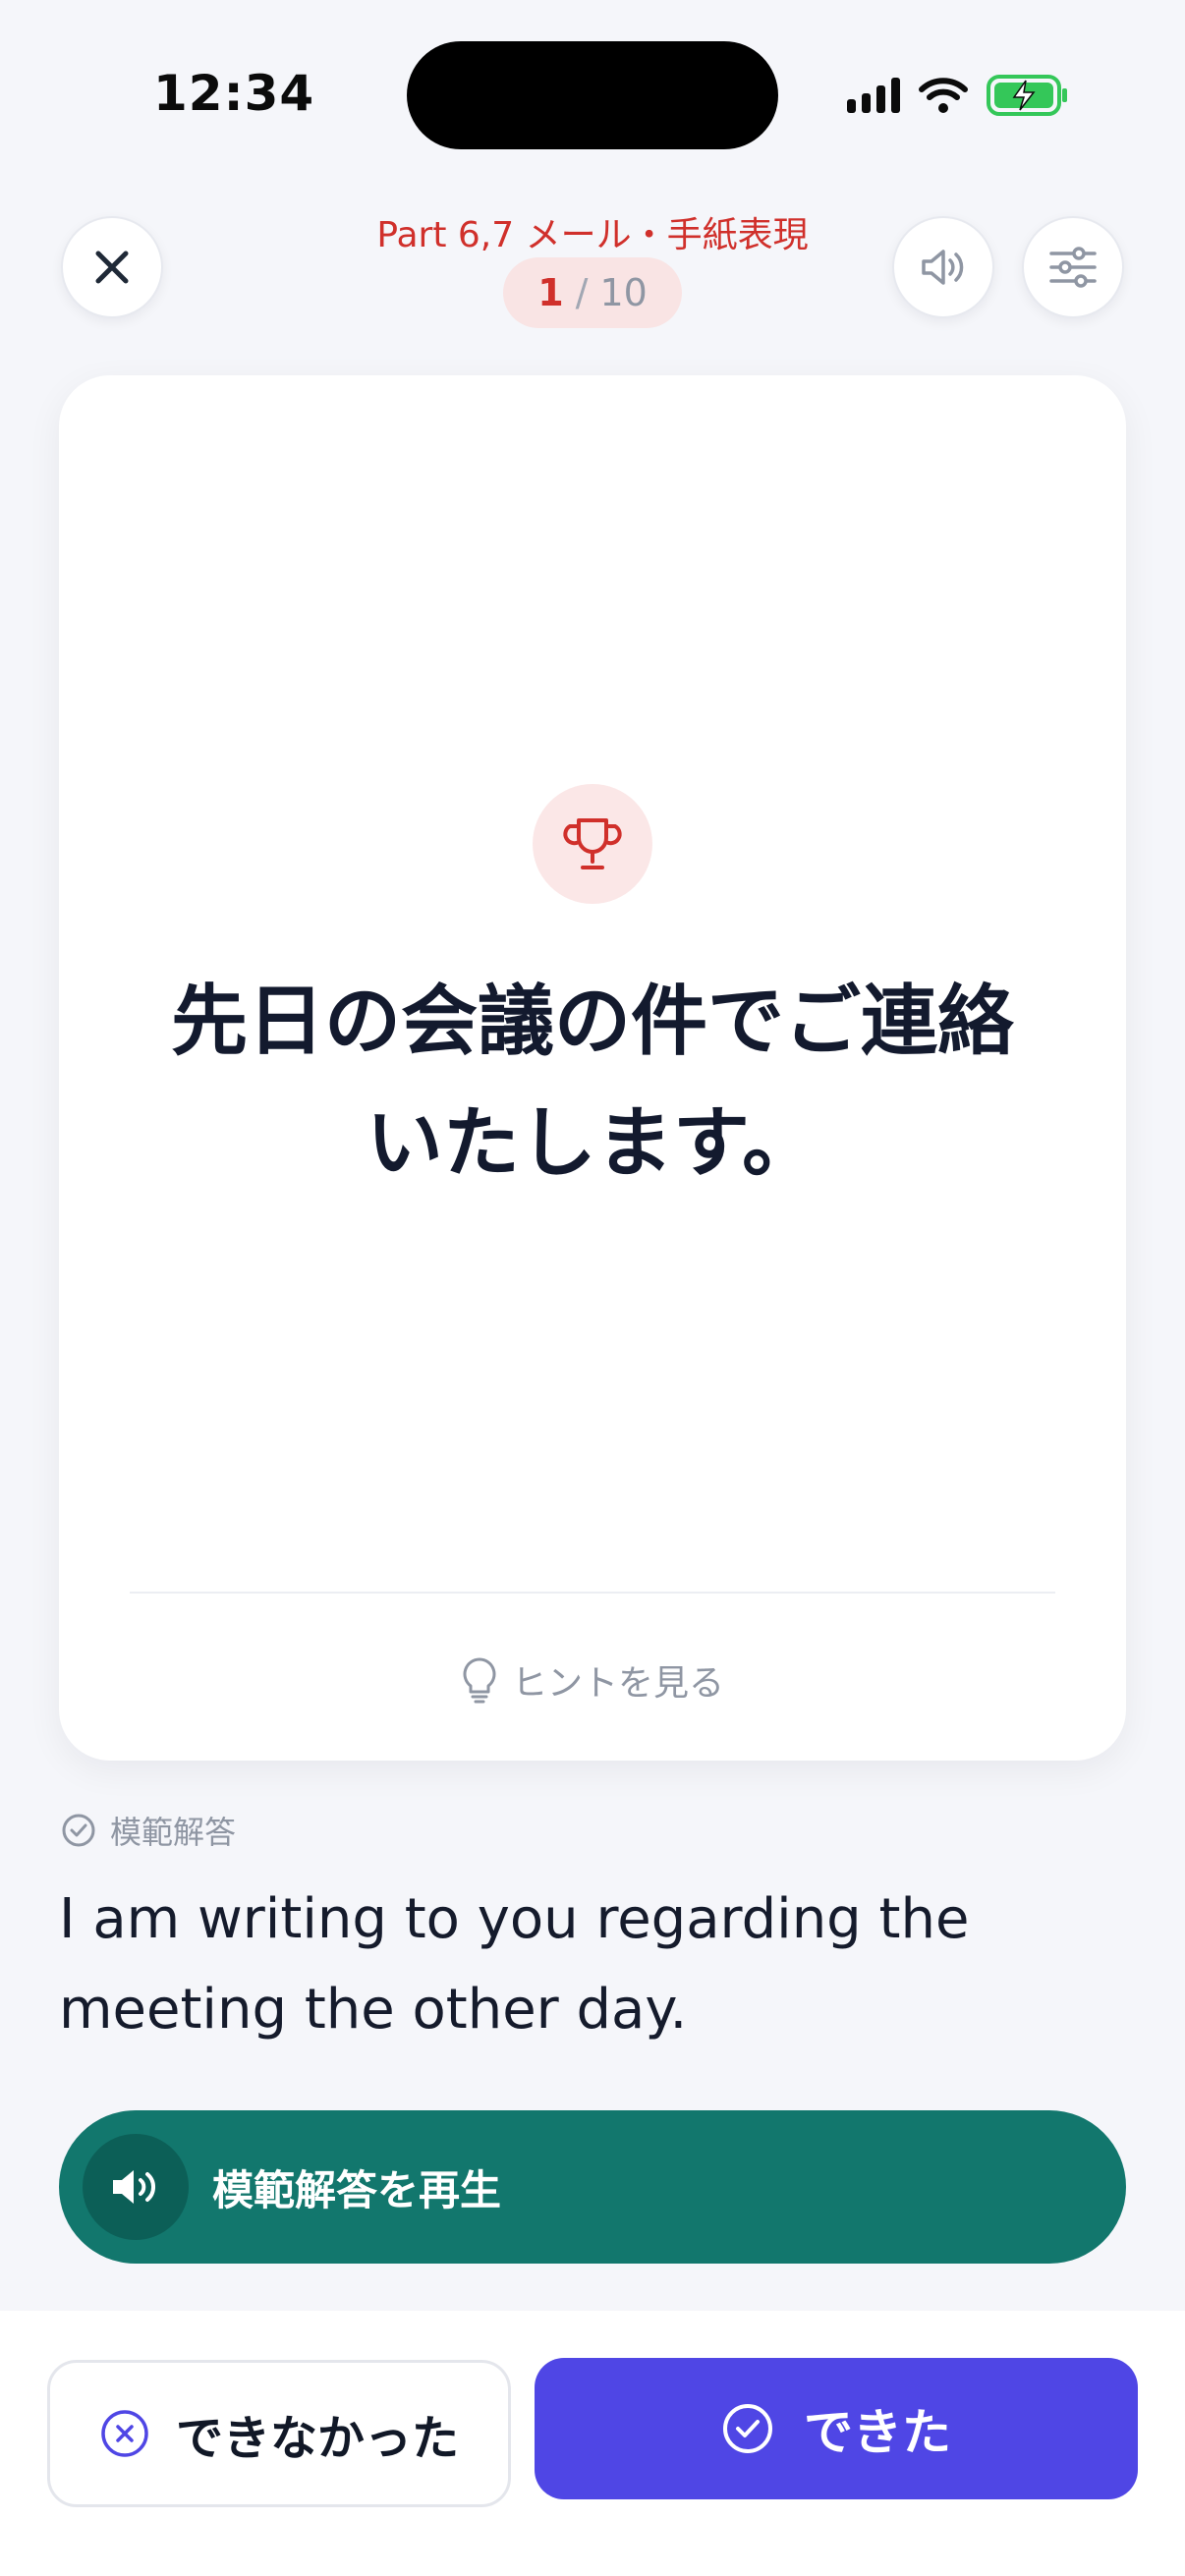  I want to click on model-answer-label-text: 模範解答, so click(174, 1832).